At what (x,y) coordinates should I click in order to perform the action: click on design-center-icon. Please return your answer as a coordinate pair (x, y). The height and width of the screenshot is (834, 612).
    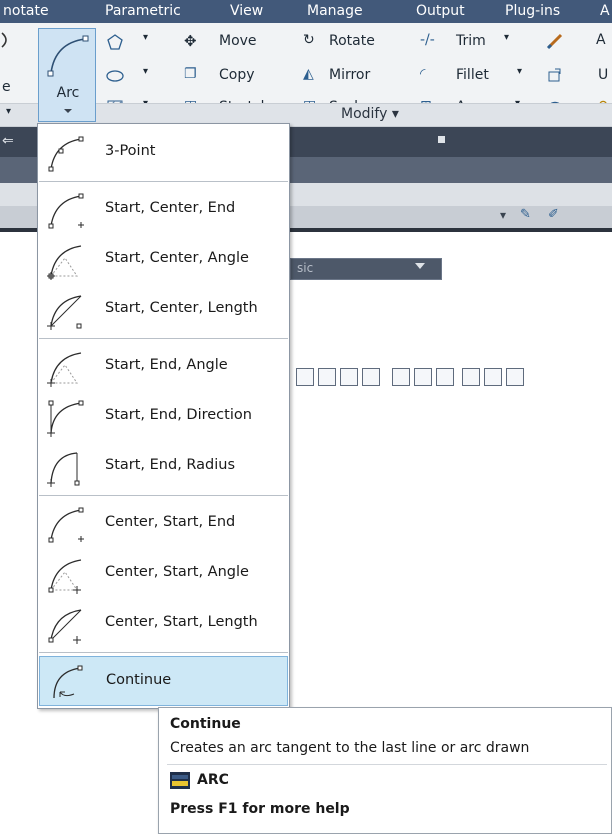
    Looking at the image, I should click on (423, 377).